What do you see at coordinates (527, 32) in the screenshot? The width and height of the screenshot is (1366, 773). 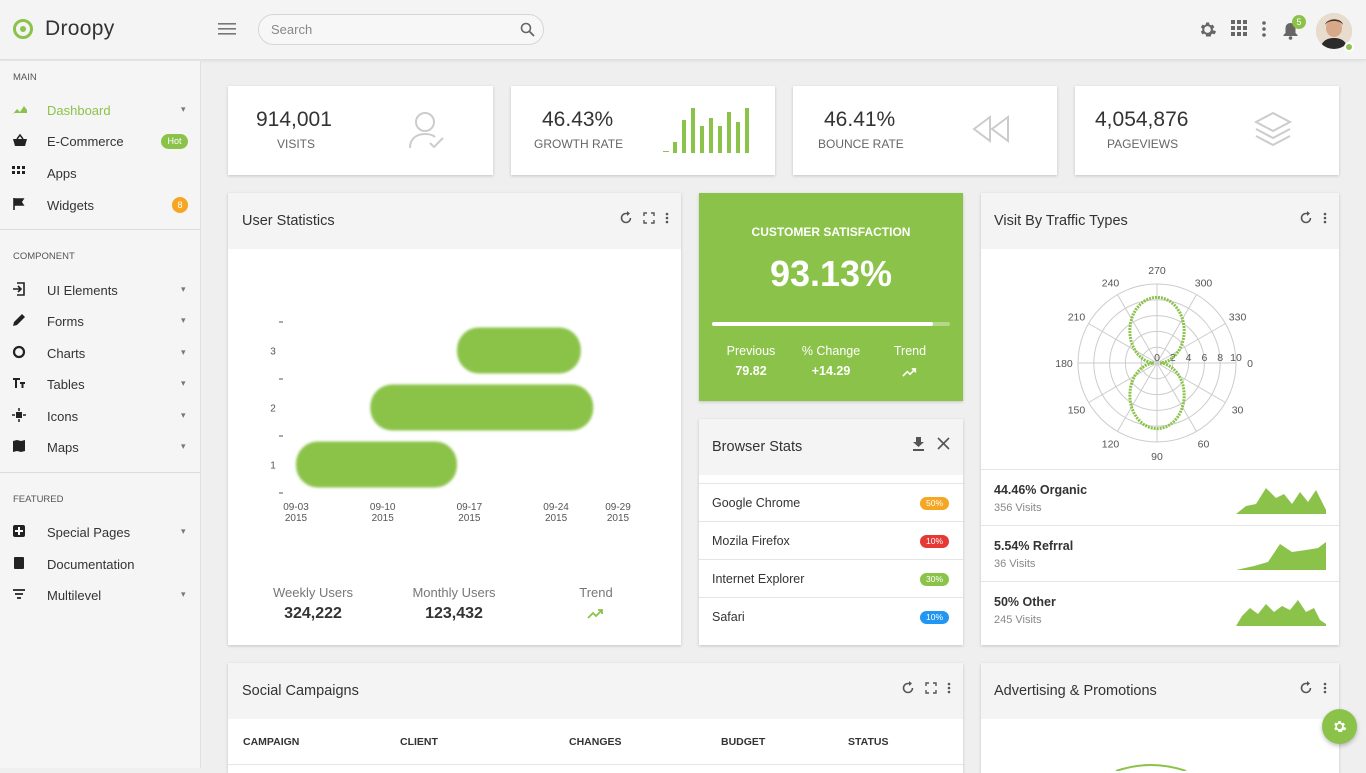 I see `search-icon` at bounding box center [527, 32].